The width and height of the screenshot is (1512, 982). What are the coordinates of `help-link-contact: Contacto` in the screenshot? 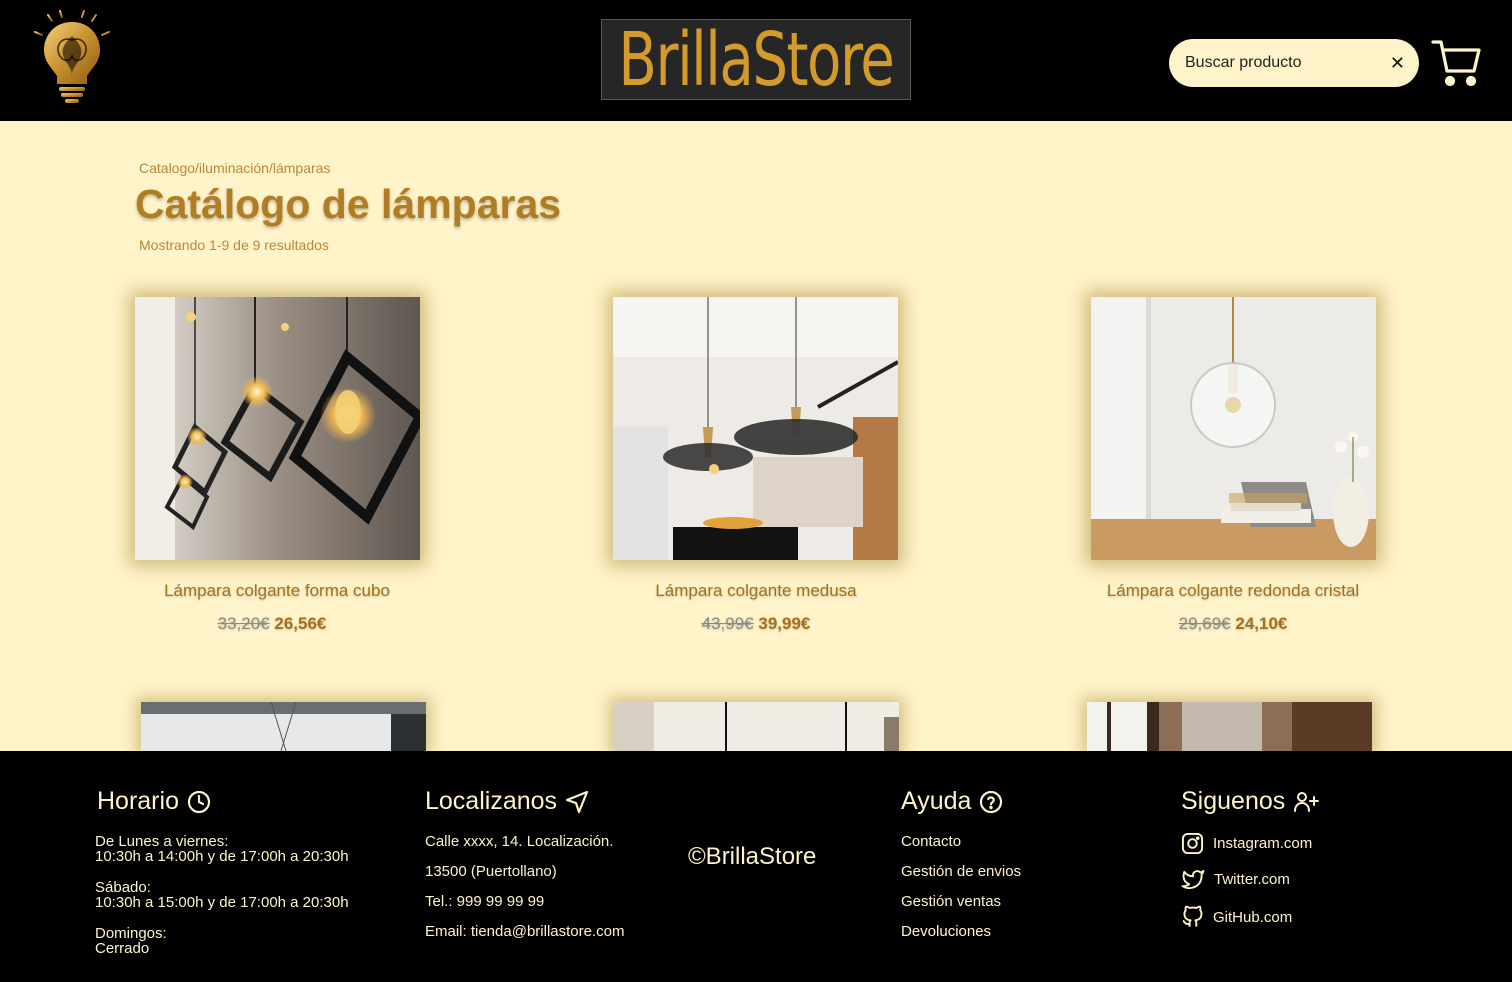 It's located at (931, 841).